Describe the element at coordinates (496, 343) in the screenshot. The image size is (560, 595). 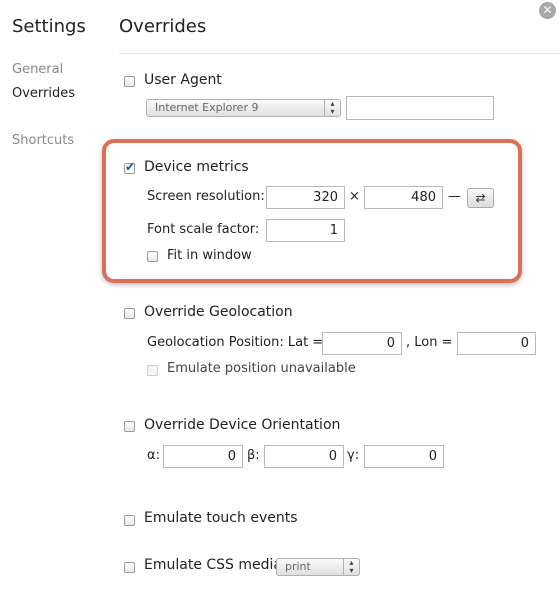
I see `longitude-input: 0` at that location.